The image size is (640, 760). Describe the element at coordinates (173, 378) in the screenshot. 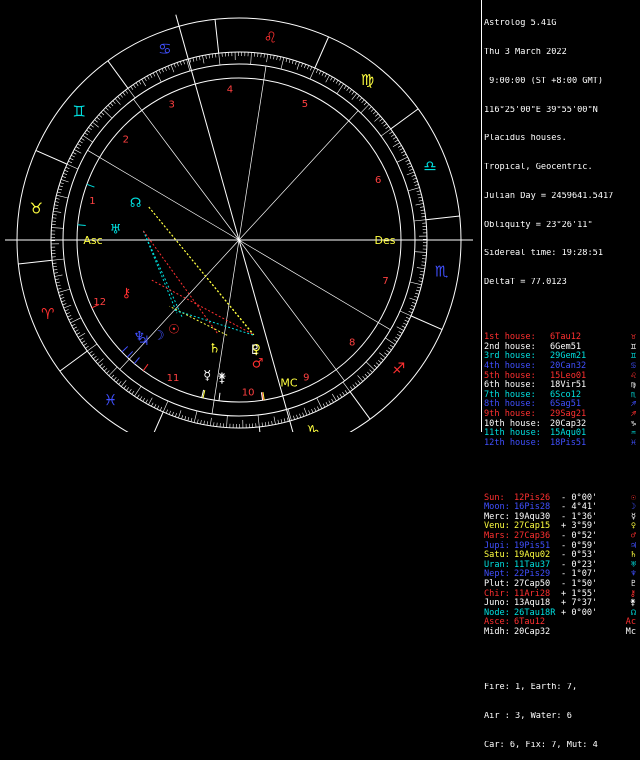

I see `house-number: 11` at that location.